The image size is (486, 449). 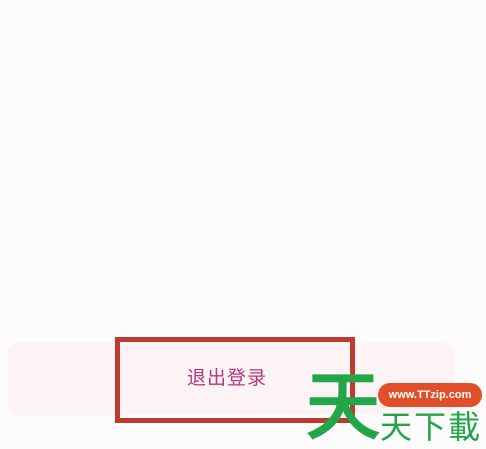 I want to click on site-watermark: 天 www.TTzip.com 天下載, so click(x=395, y=409).